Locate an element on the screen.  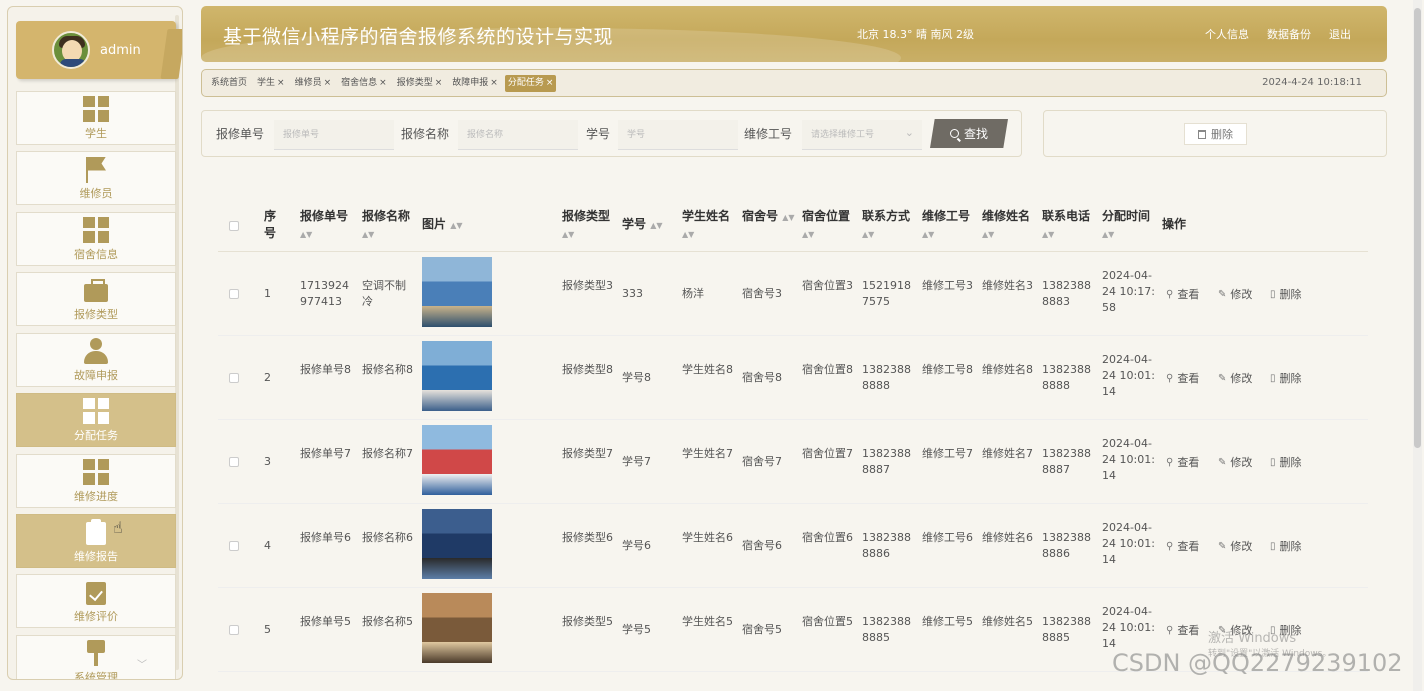
order-no-input: 报修单号 is located at coordinates (334, 135).